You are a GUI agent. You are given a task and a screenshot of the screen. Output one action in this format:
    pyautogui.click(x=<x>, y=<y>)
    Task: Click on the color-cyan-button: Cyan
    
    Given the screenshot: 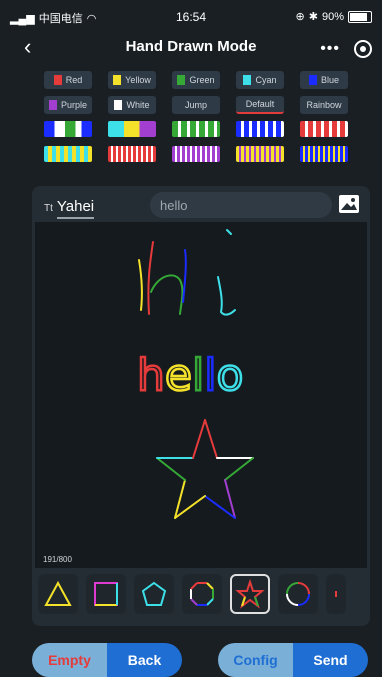 What is the action you would take?
    pyautogui.click(x=260, y=80)
    